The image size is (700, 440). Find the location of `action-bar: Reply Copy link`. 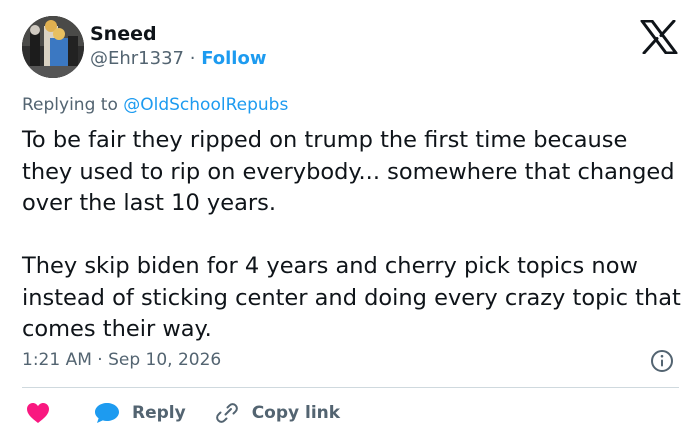

action-bar: Reply Copy link is located at coordinates (181, 413).